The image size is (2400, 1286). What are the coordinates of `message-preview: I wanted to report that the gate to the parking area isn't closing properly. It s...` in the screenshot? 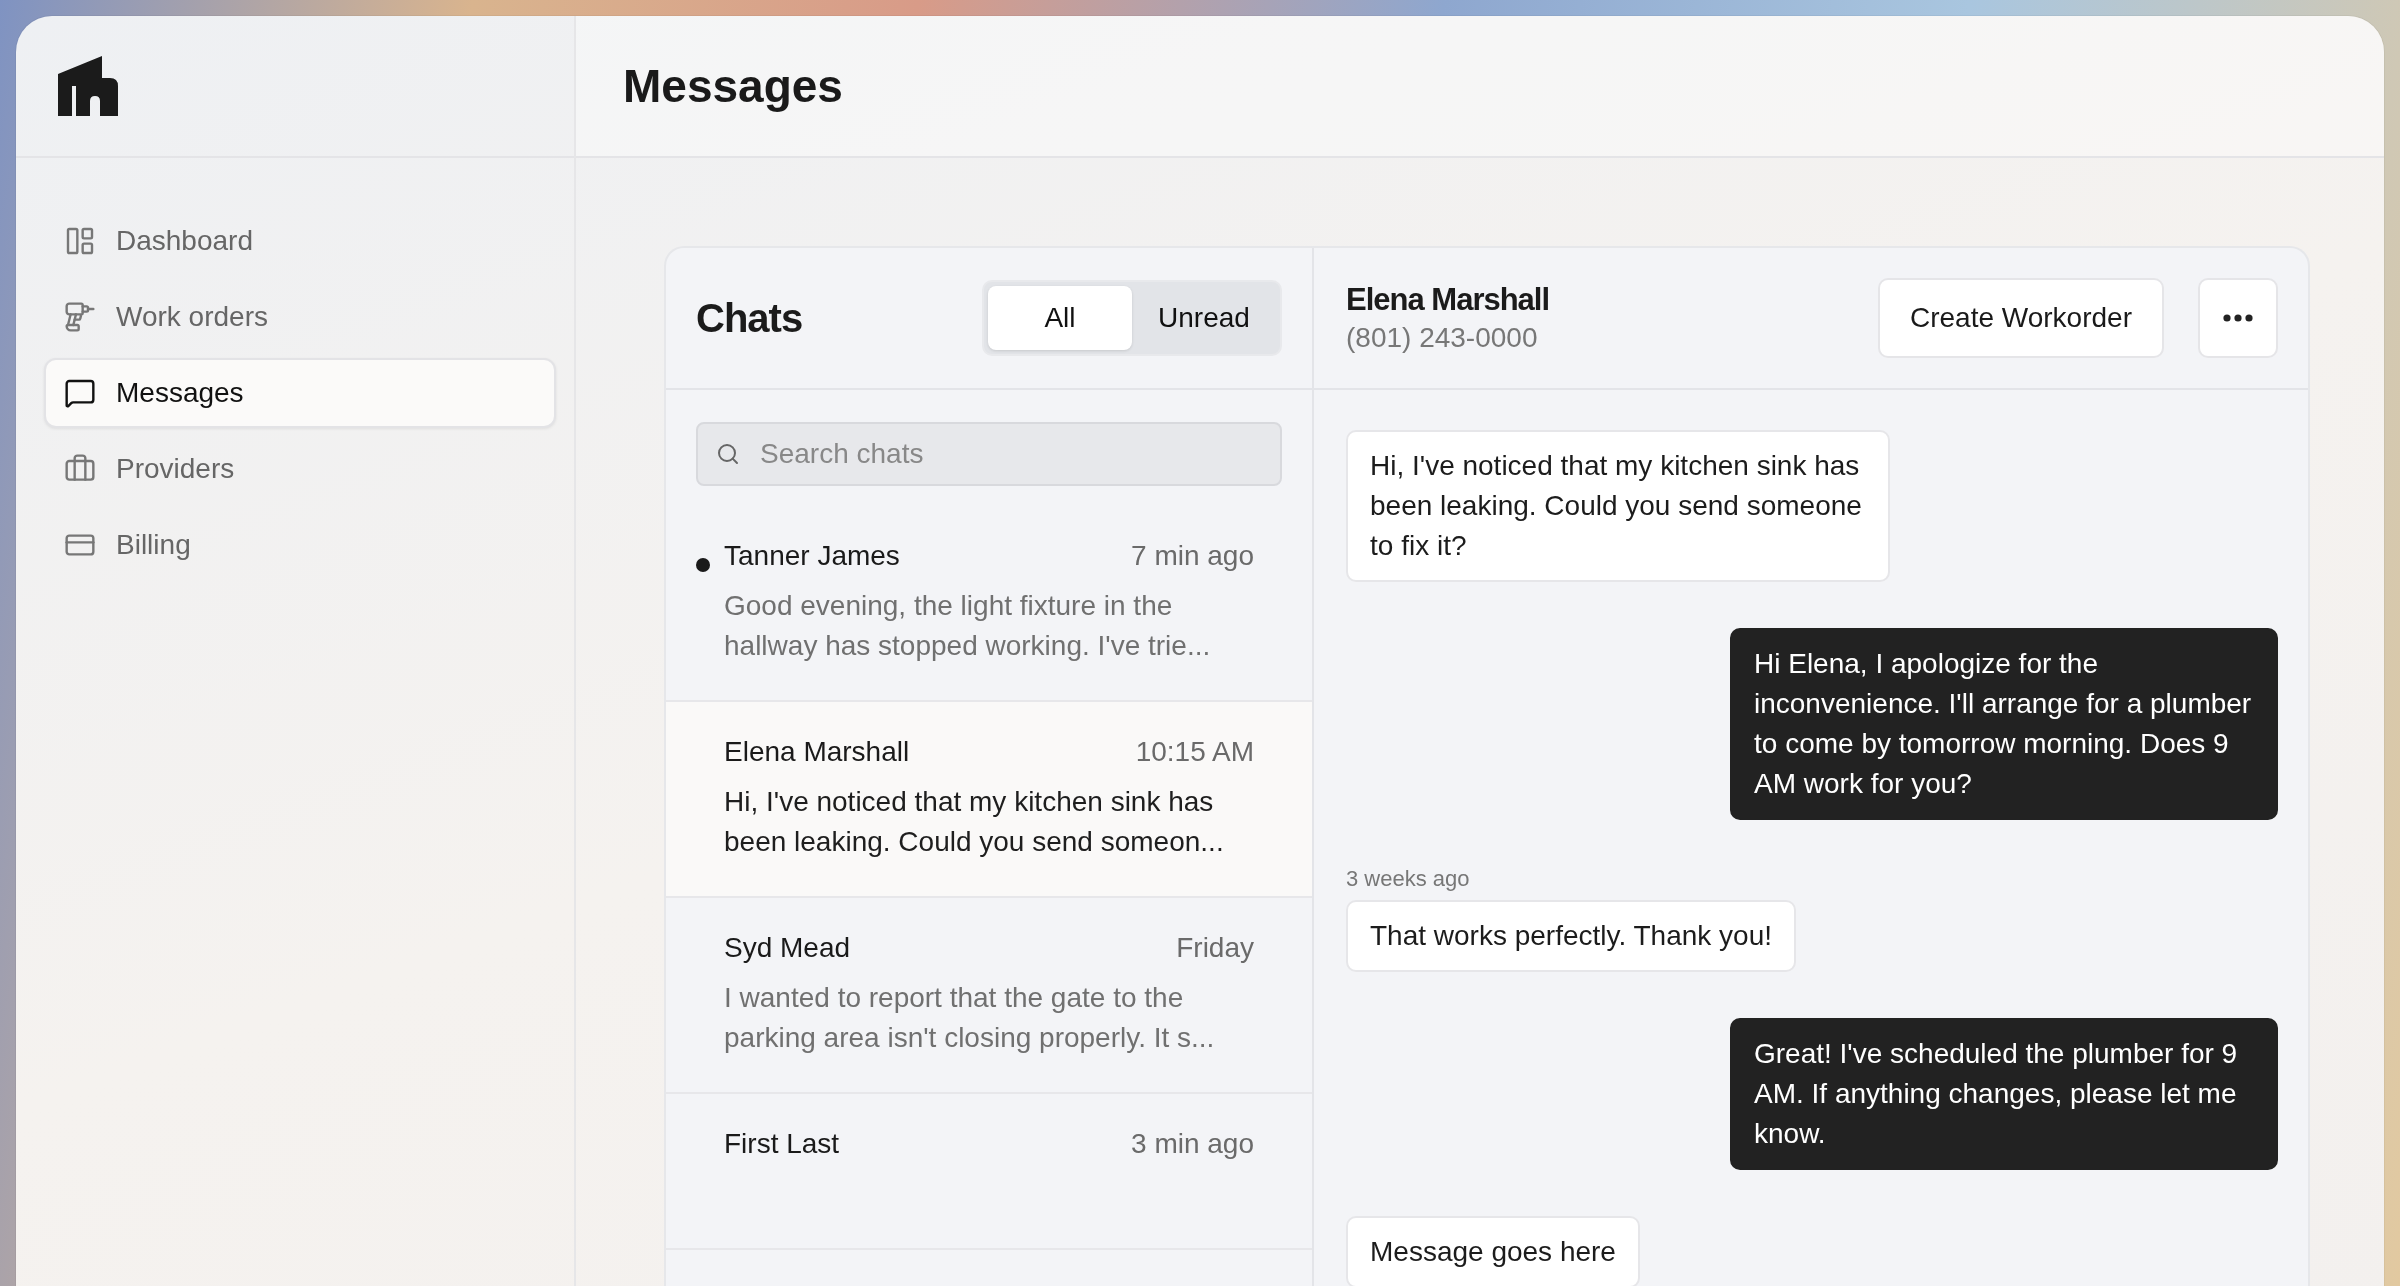 It's located at (970, 1018).